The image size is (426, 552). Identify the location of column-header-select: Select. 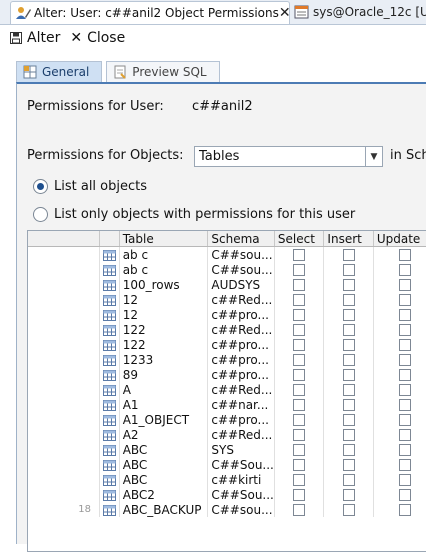
(299, 239).